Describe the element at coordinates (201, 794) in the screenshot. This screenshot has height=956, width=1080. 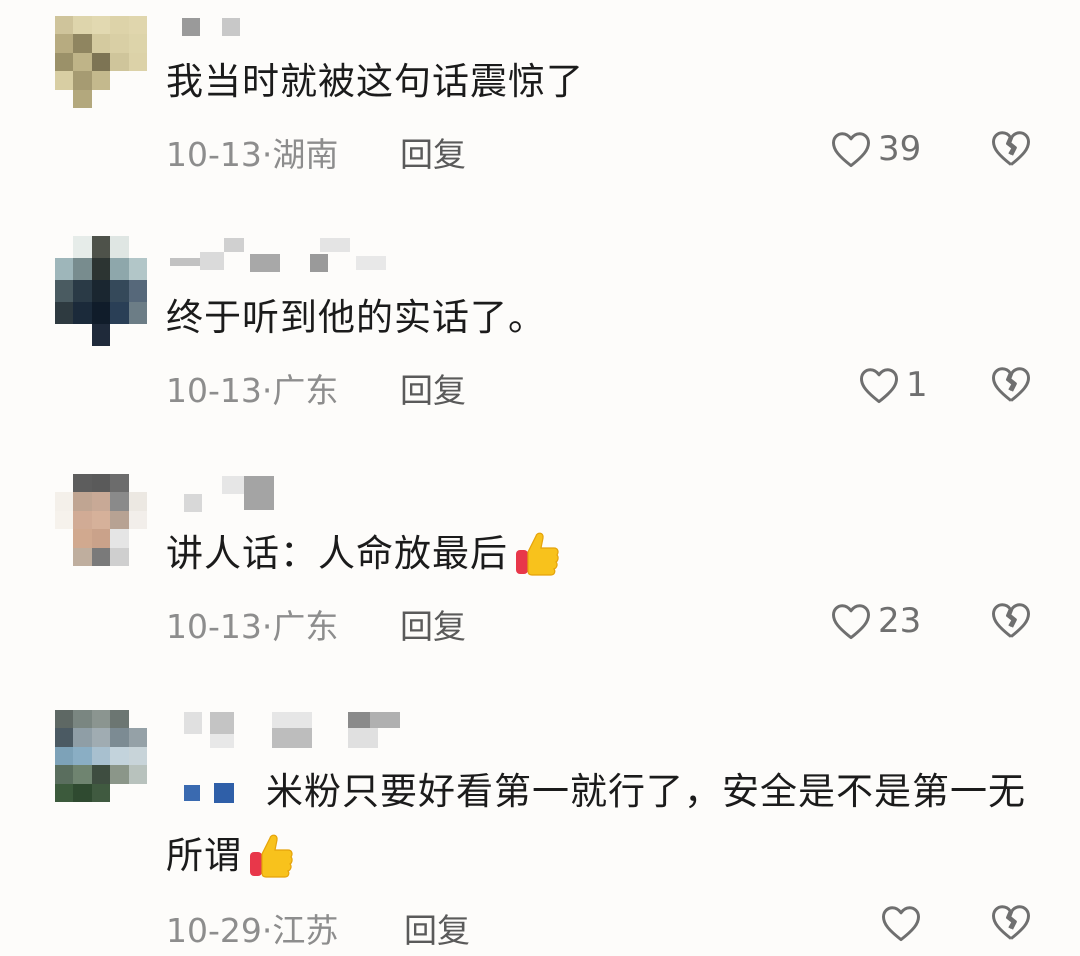
I see `badge-blurred` at that location.